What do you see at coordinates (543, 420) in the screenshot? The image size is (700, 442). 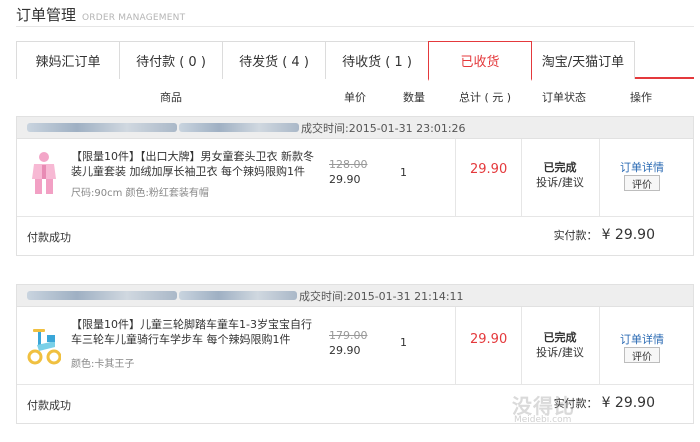 I see `watermark-site: Meidebi.com` at bounding box center [543, 420].